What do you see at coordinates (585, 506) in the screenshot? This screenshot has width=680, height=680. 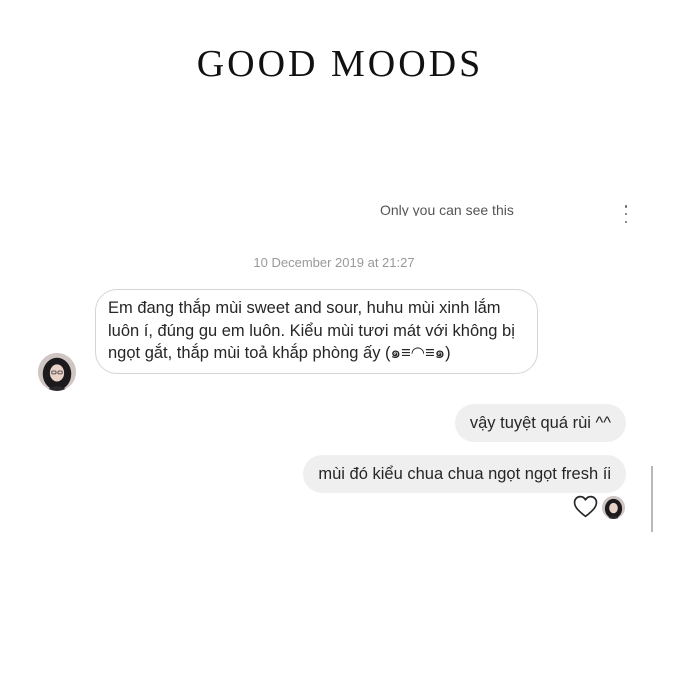 I see `heart-outline-icon` at bounding box center [585, 506].